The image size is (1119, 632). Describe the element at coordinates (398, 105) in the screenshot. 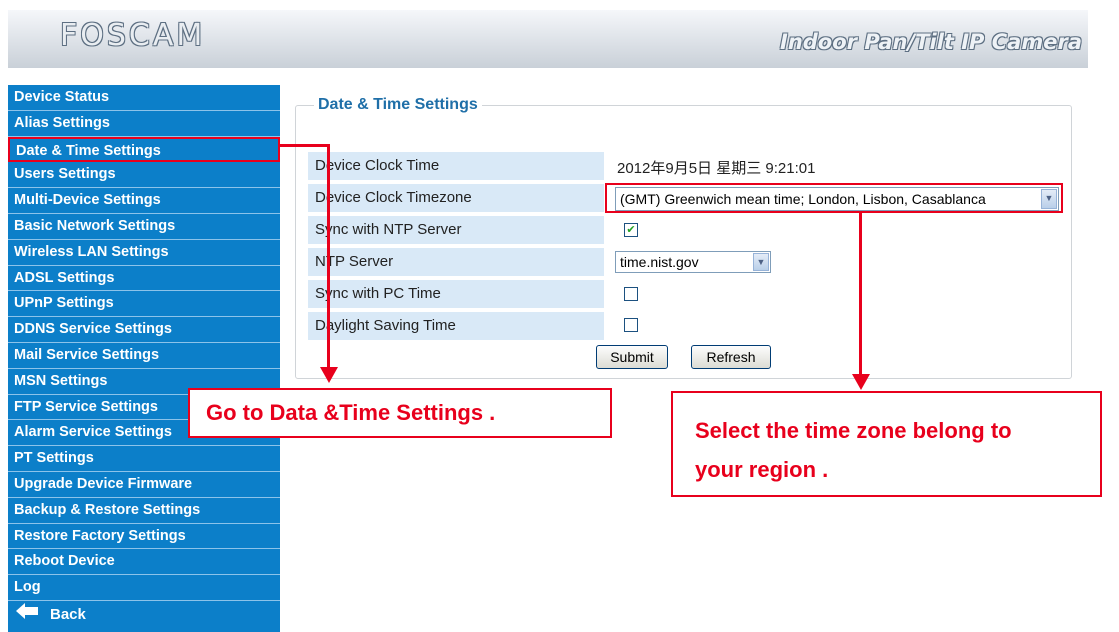

I see `settings-legend: Date & Time Settings` at that location.